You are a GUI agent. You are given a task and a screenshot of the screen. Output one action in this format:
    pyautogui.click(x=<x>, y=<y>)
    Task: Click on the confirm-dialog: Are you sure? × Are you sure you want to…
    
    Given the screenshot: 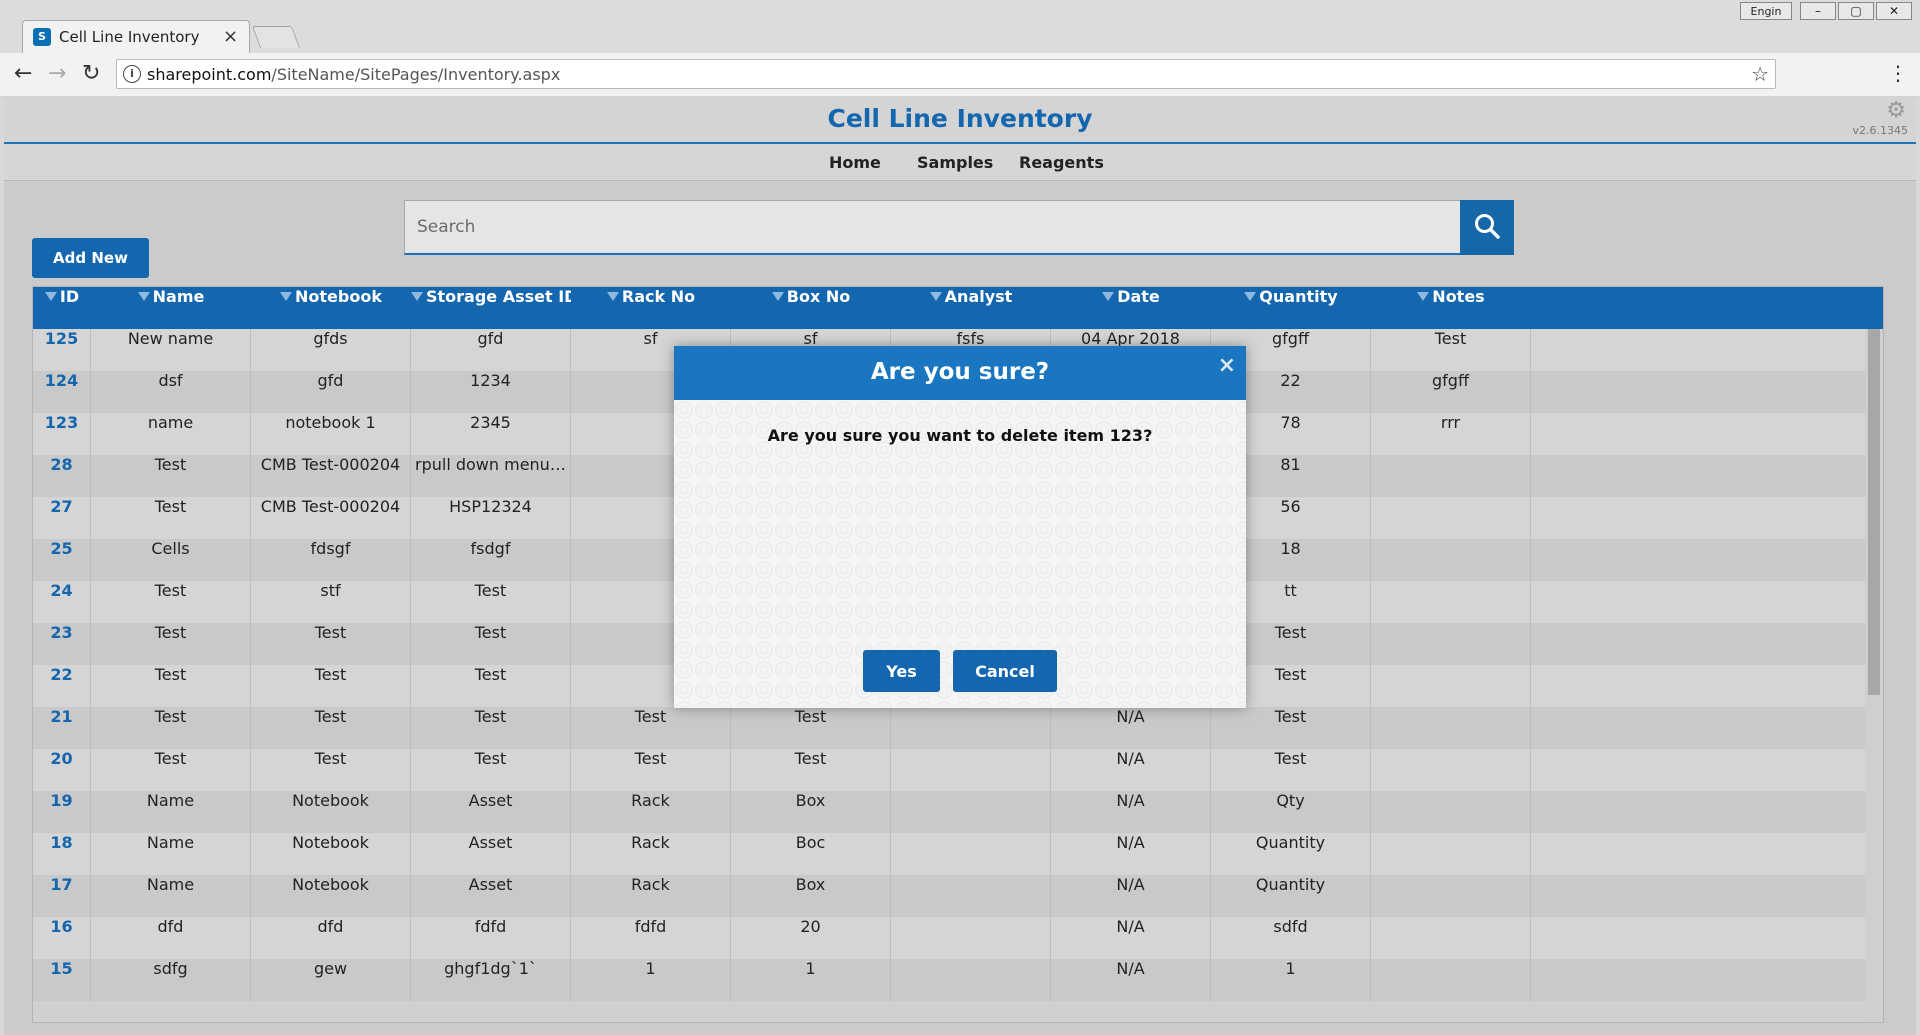 What is the action you would take?
    pyautogui.click(x=960, y=527)
    